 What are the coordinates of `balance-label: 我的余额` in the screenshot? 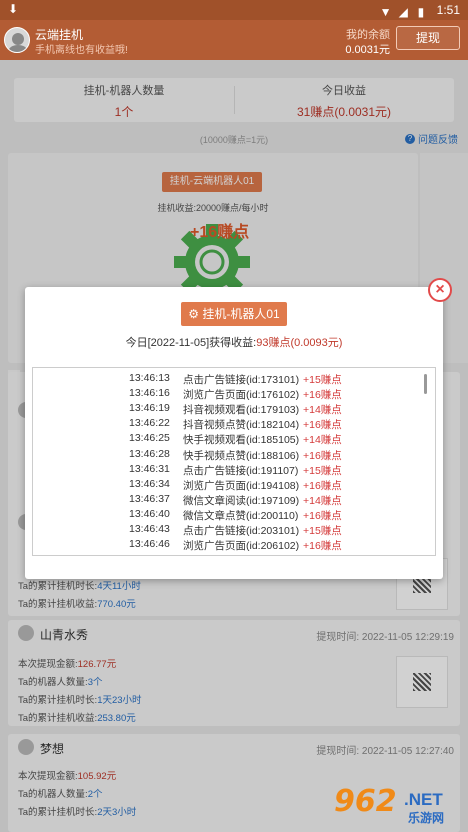 It's located at (368, 35).